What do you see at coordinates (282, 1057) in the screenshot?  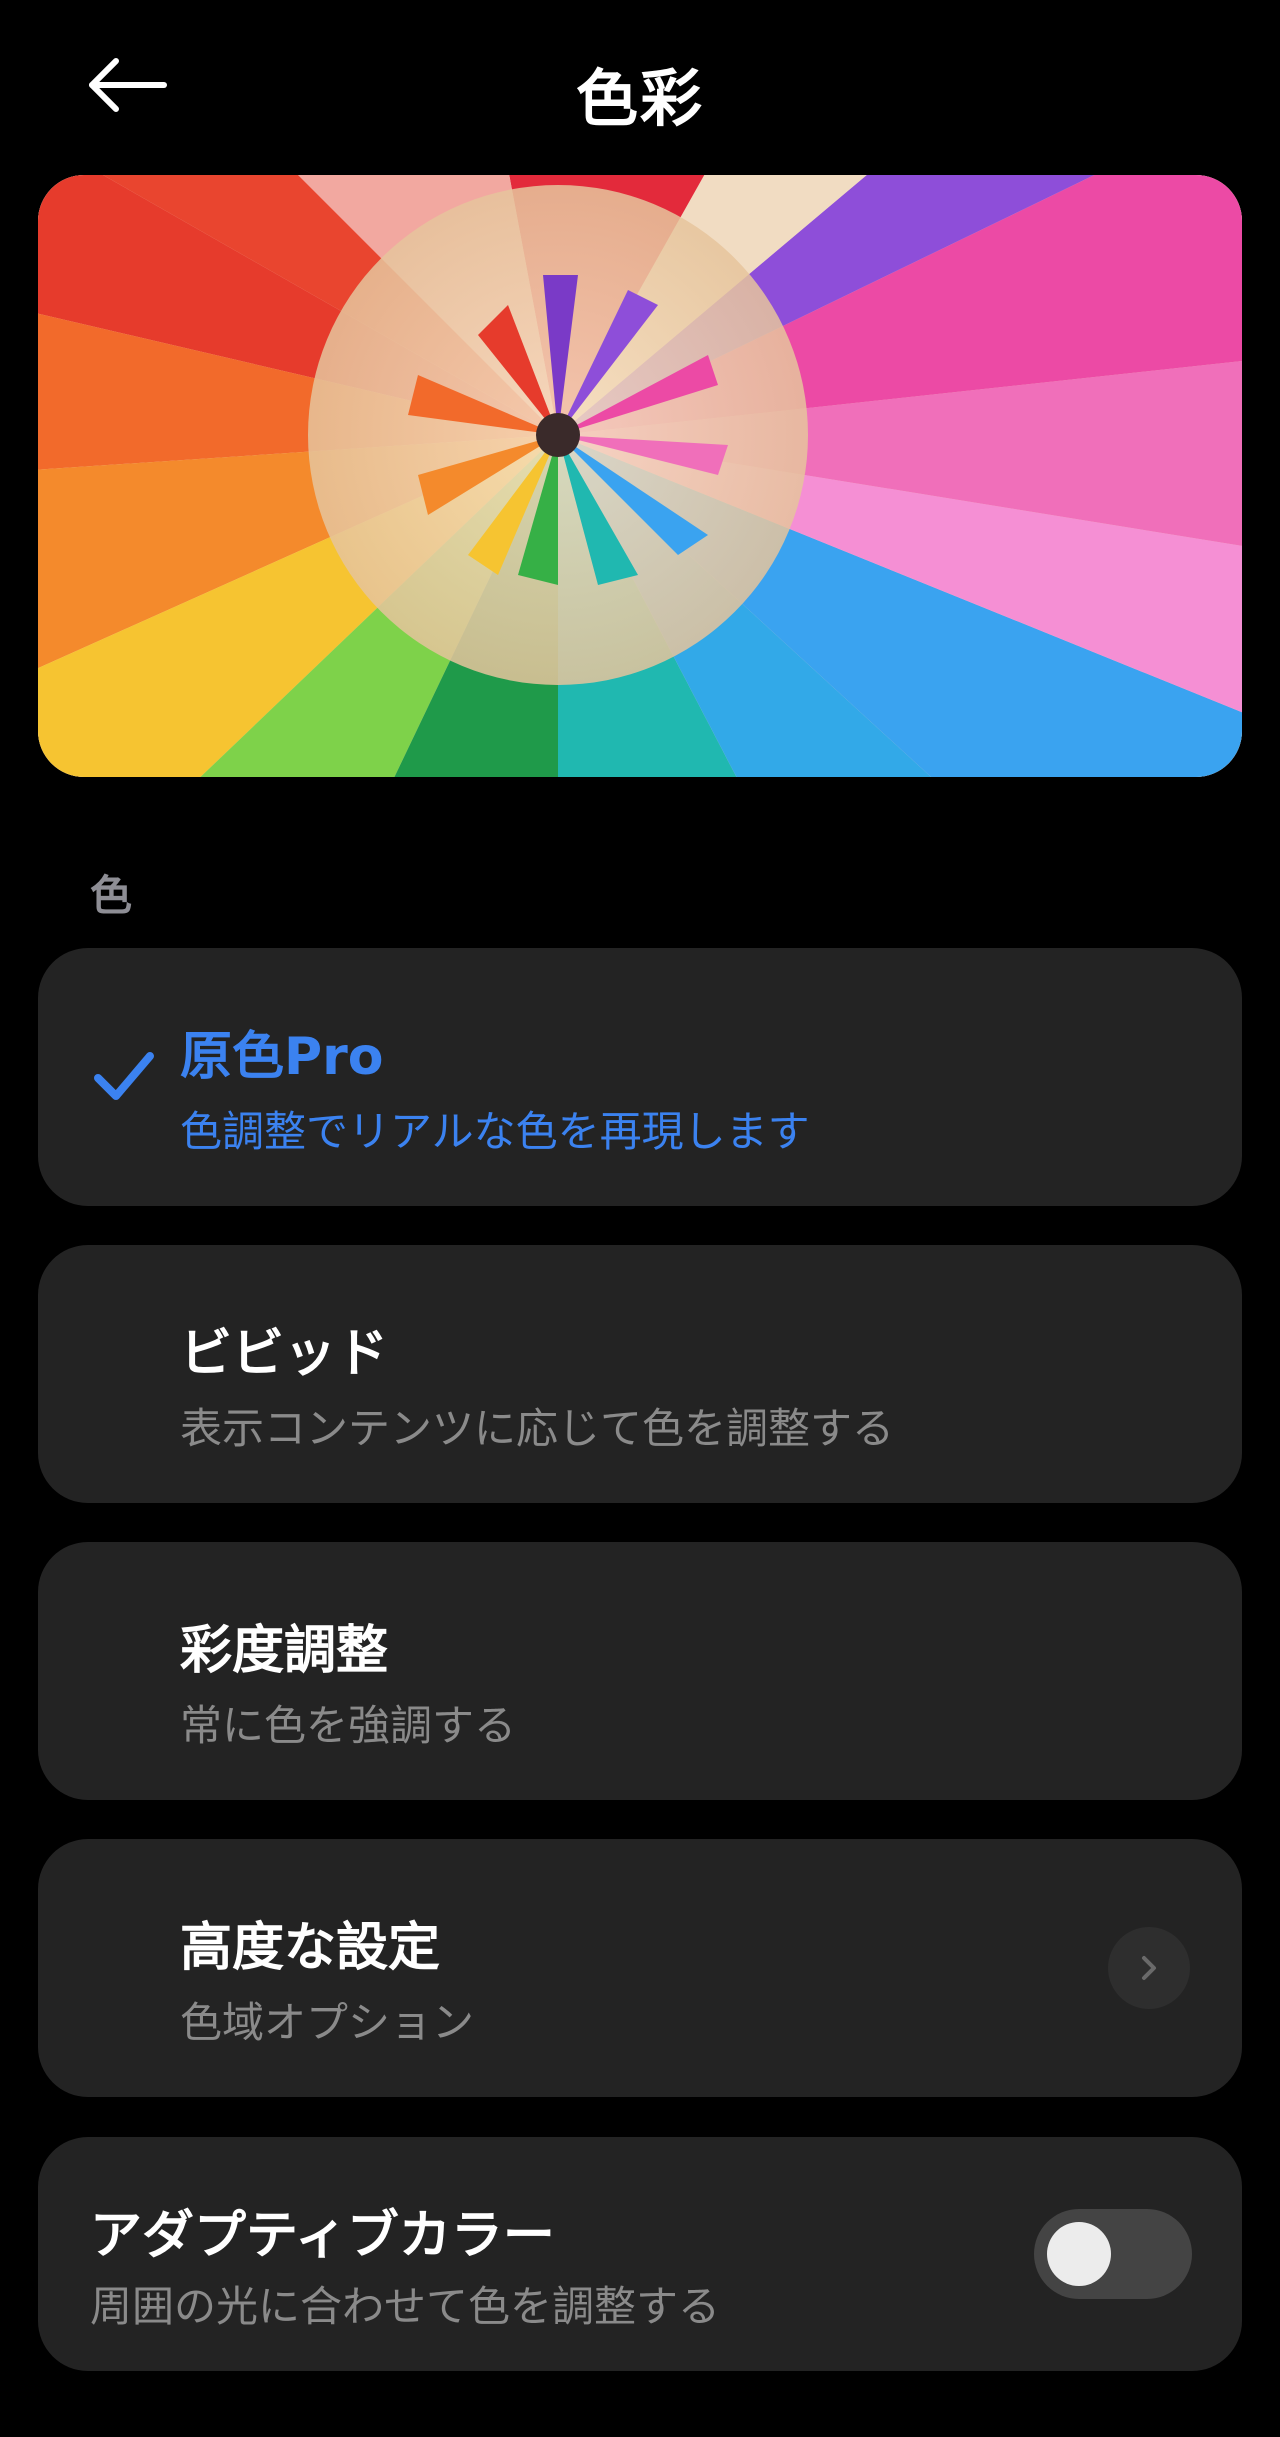 I see `option-title: 原色Pro` at bounding box center [282, 1057].